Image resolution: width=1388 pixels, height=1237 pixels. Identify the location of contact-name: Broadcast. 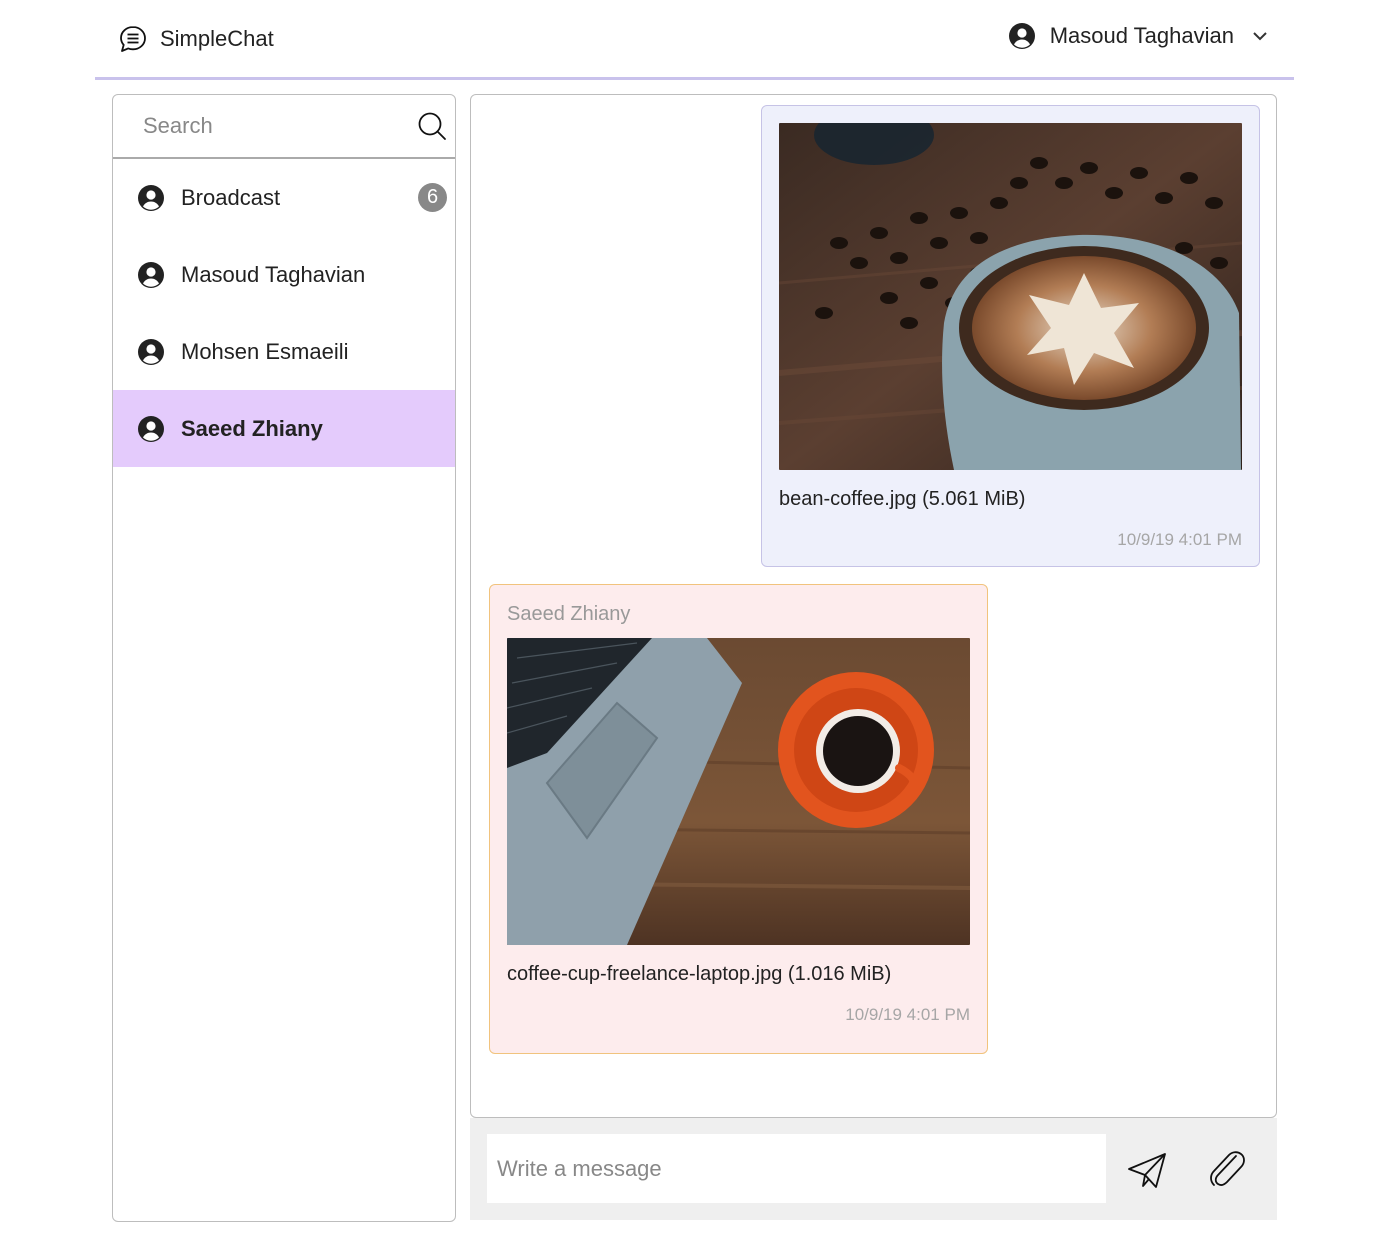
(231, 197).